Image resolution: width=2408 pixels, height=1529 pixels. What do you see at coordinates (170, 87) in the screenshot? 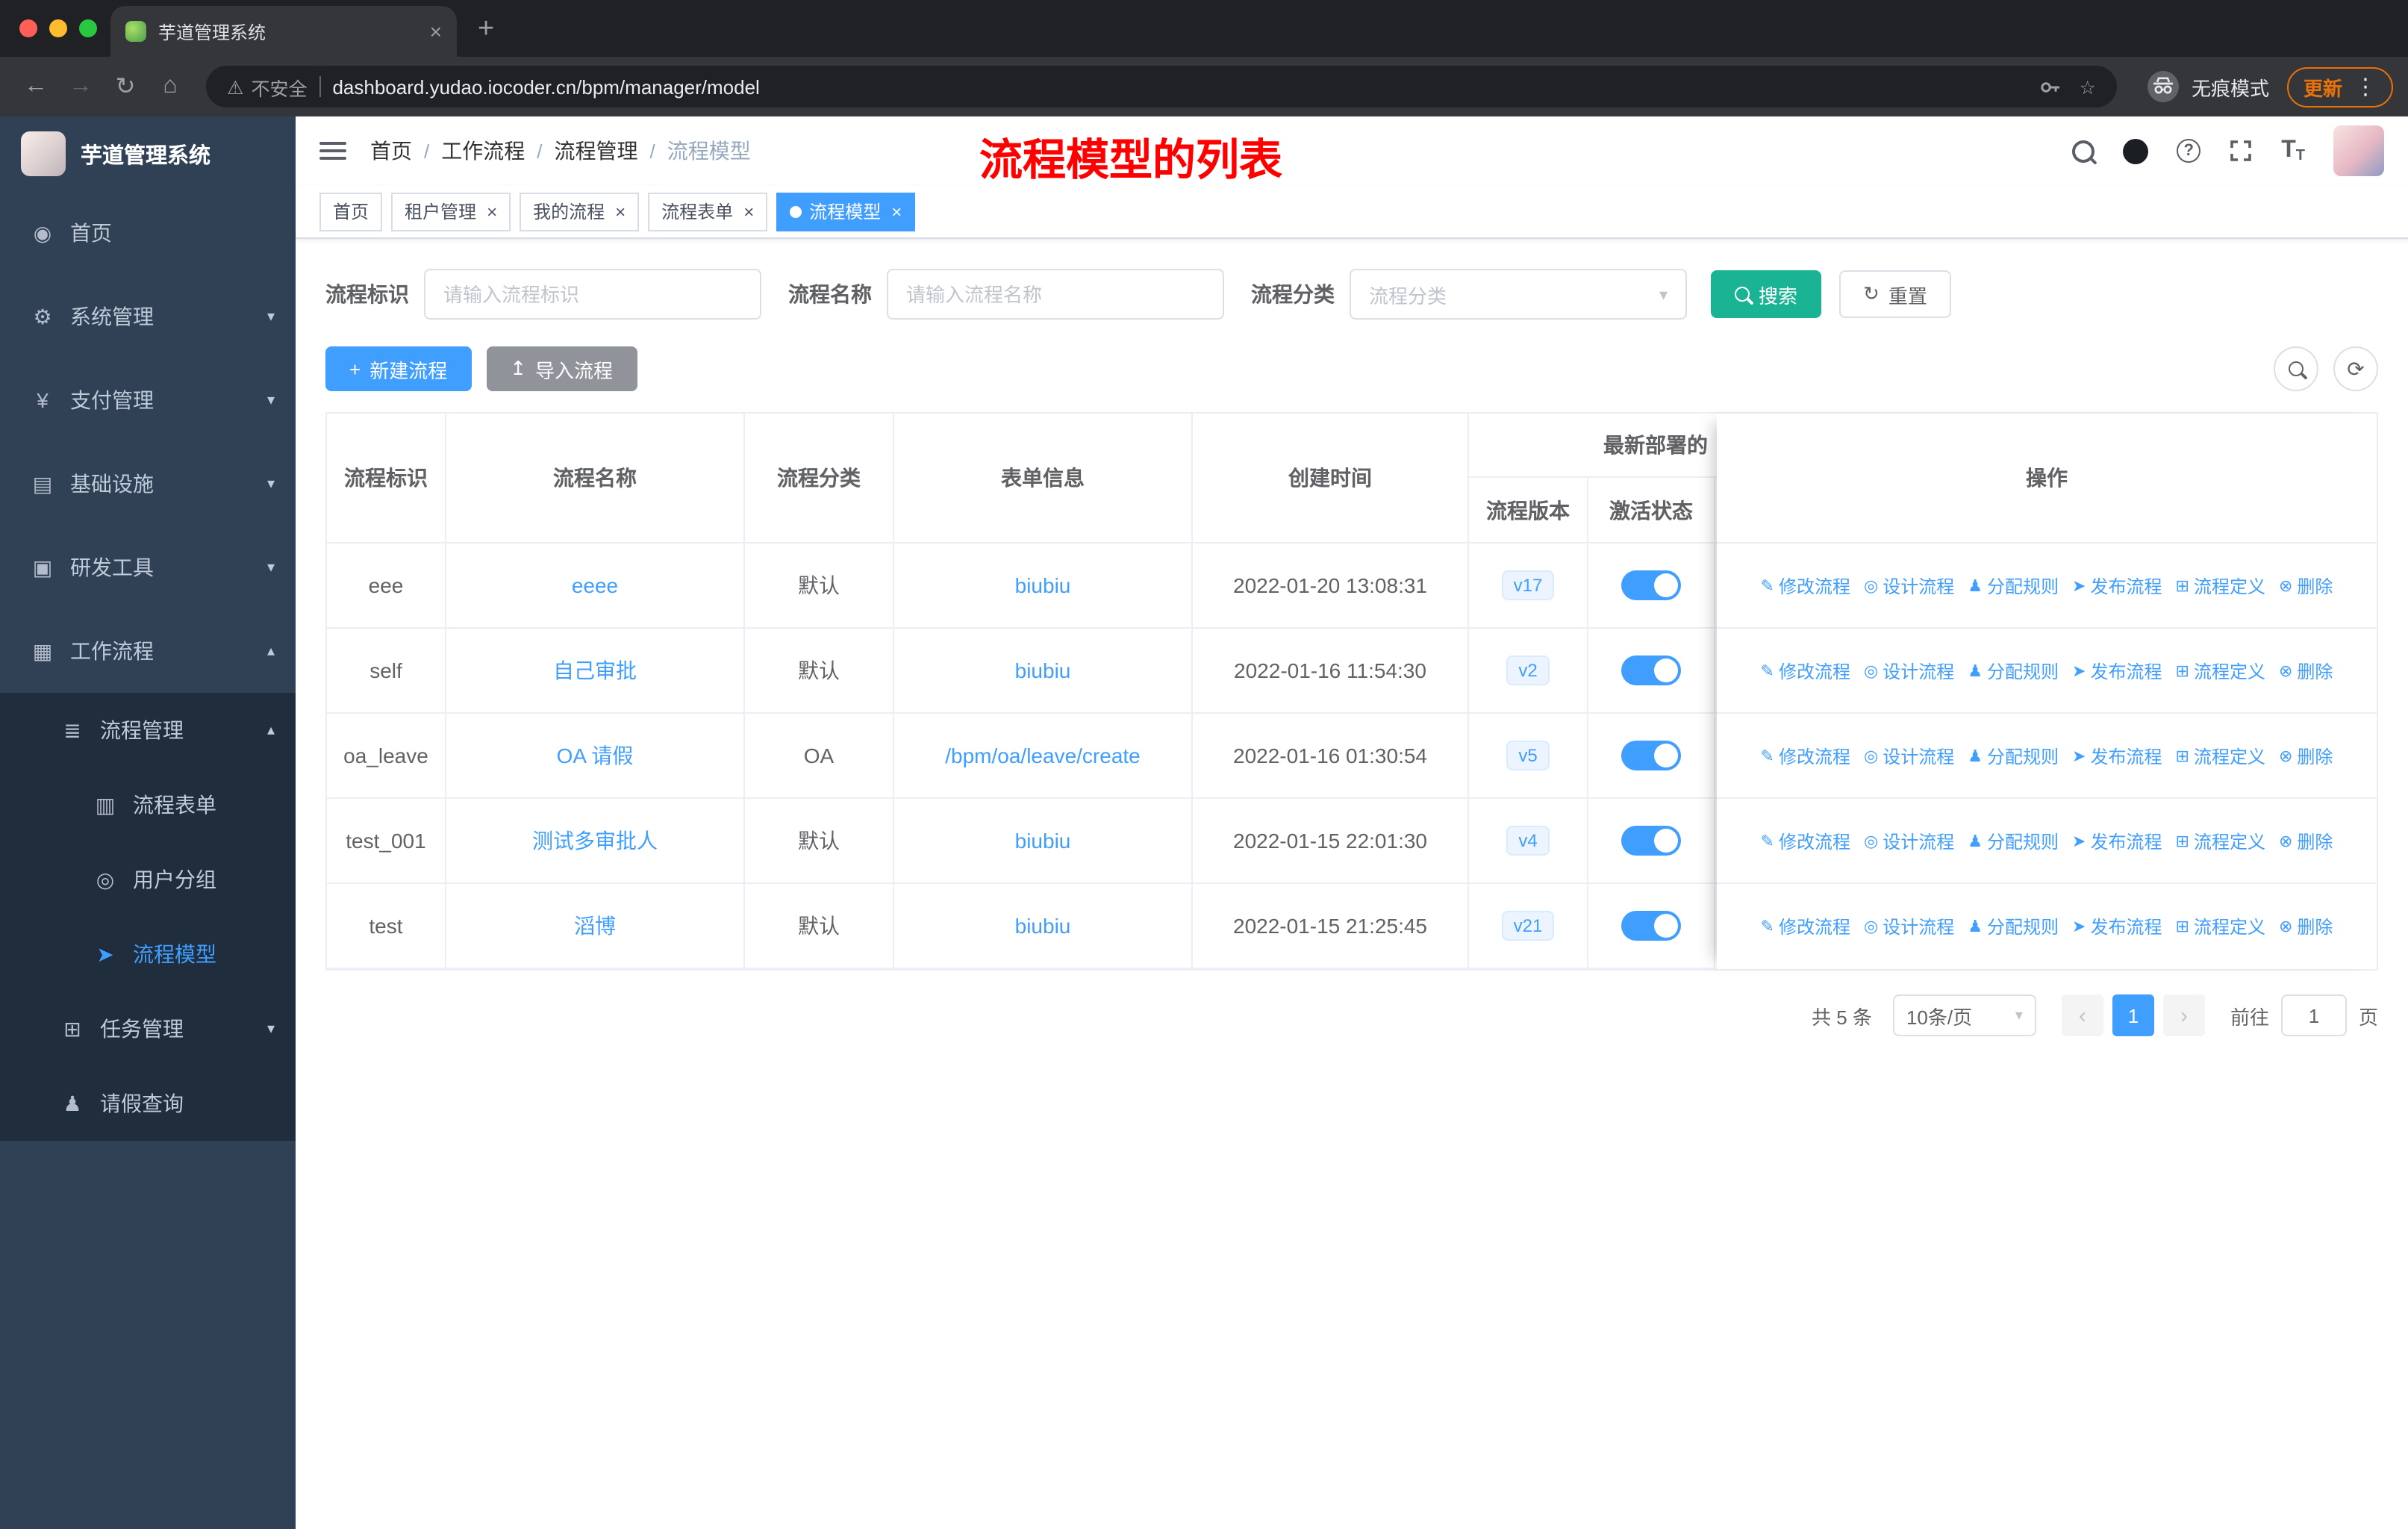
I see `home-button: ⌂` at bounding box center [170, 87].